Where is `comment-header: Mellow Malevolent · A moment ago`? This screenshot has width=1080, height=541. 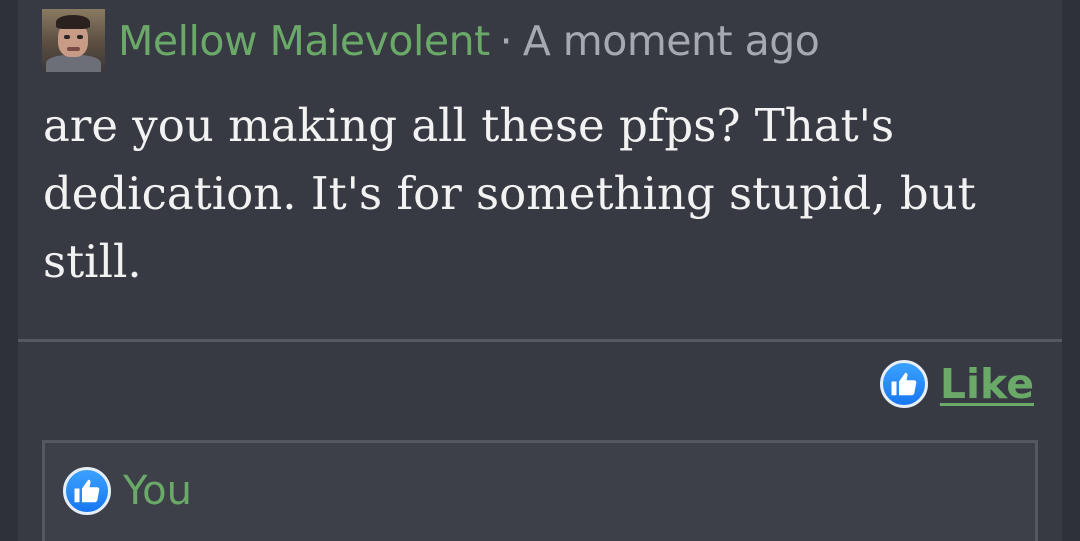
comment-header: Mellow Malevolent · A moment ago is located at coordinates (431, 40).